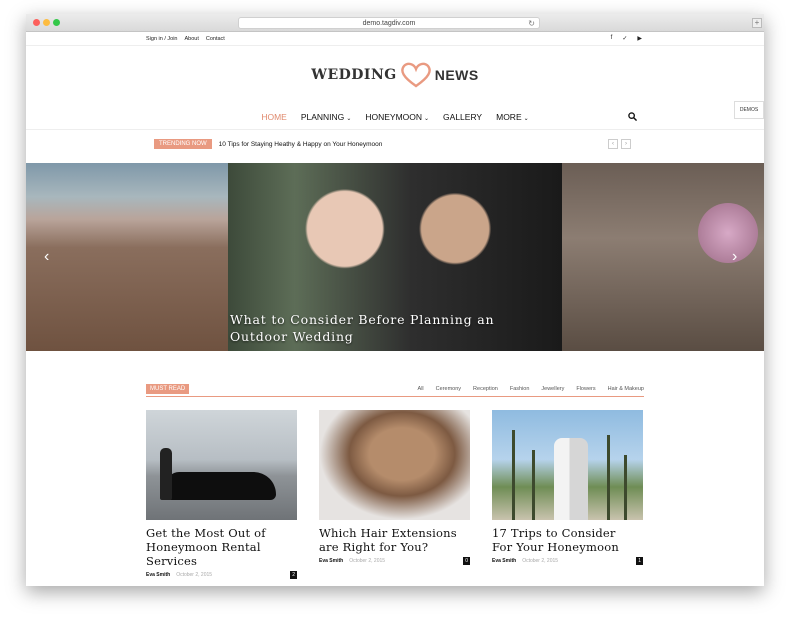 The image size is (790, 623). Describe the element at coordinates (354, 75) in the screenshot. I see `logo-text-wedding: WEDDING` at that location.